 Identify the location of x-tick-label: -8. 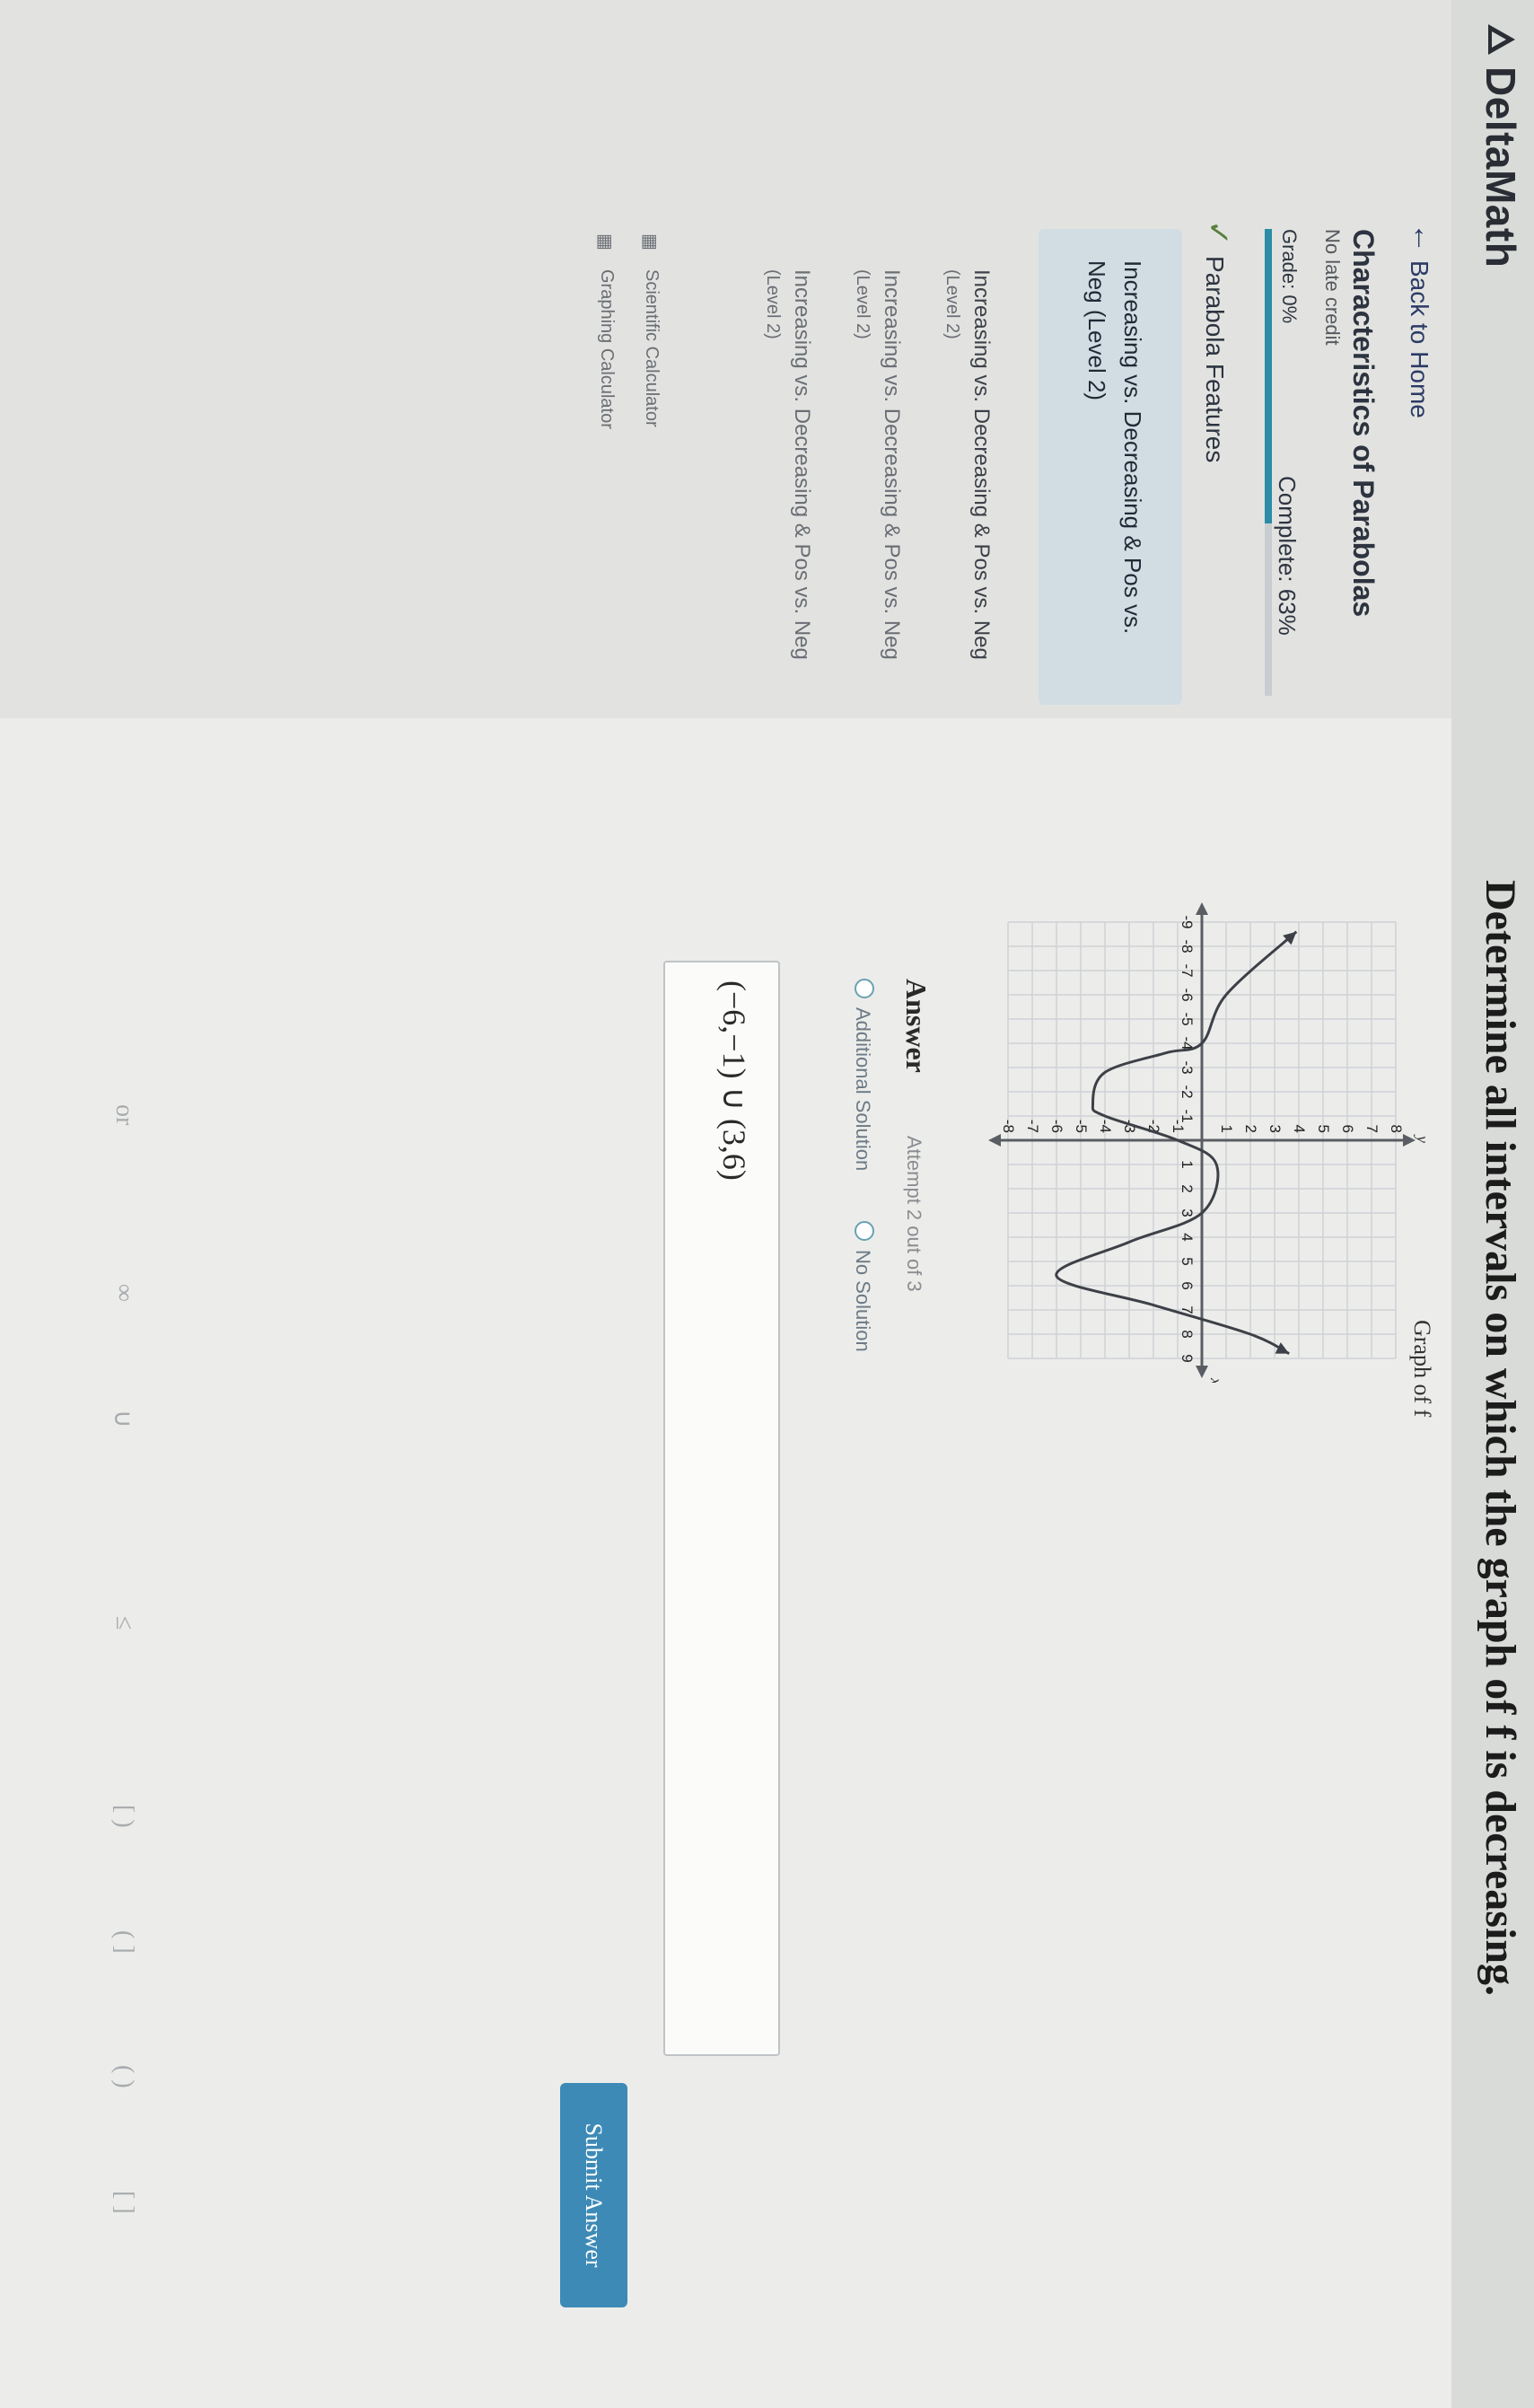
(1187, 946).